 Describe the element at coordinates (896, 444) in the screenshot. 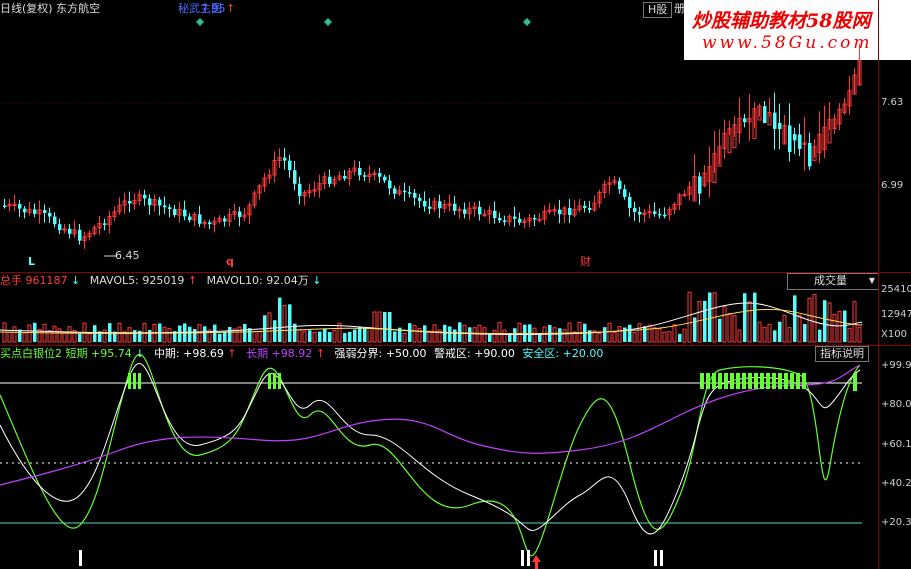

I see `indicator-tick: +60.1` at that location.